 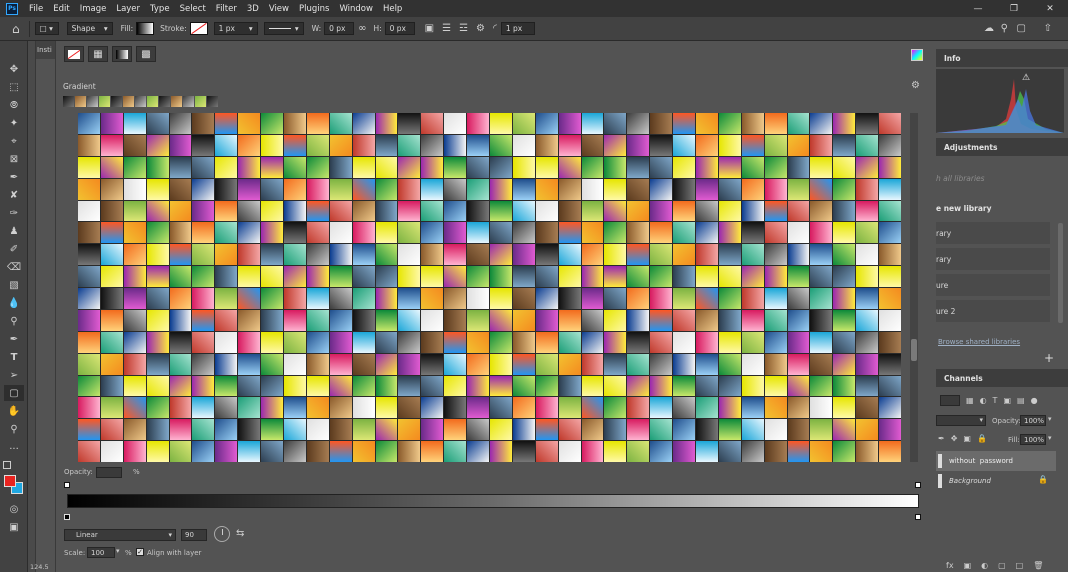 What do you see at coordinates (1002, 565) in the screenshot?
I see `new-group-icon: ▢` at bounding box center [1002, 565].